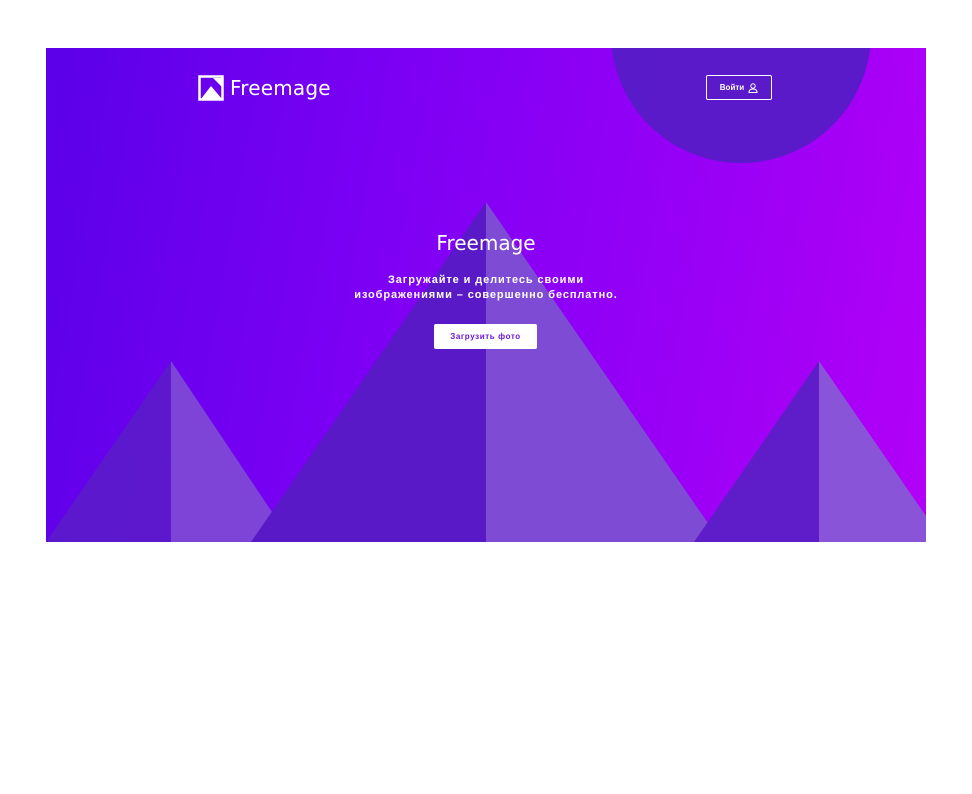 This screenshot has height=794, width=972. Describe the element at coordinates (280, 88) in the screenshot. I see `brand-name: Freemage` at that location.